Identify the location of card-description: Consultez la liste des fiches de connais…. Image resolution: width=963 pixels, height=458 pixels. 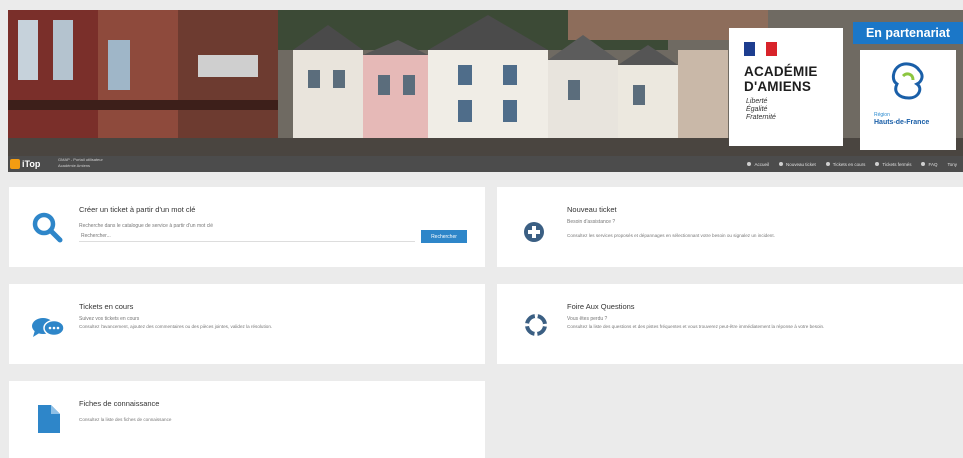
(125, 419).